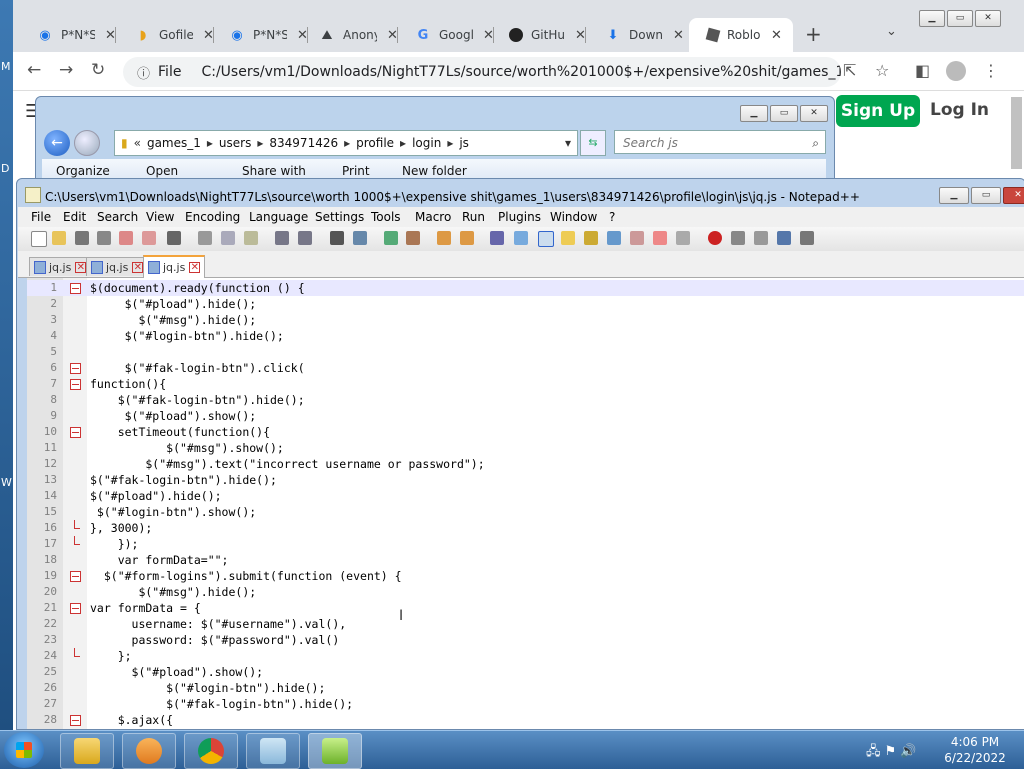  I want to click on eye-icon, so click(683, 238).